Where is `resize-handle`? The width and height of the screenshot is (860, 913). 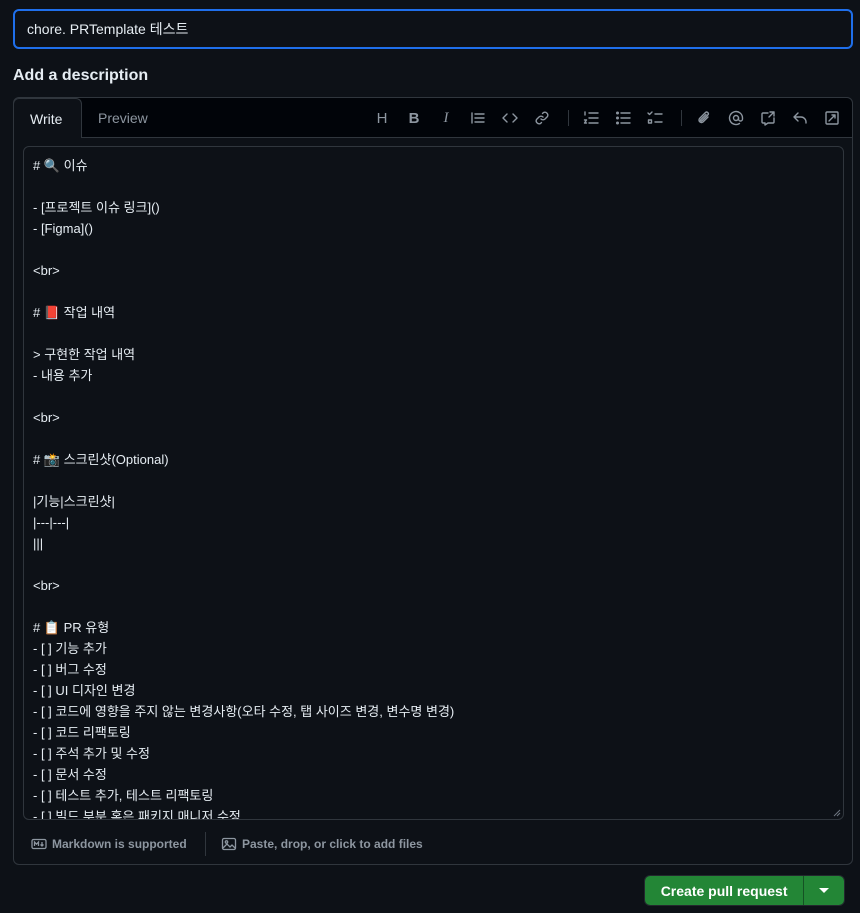 resize-handle is located at coordinates (837, 813).